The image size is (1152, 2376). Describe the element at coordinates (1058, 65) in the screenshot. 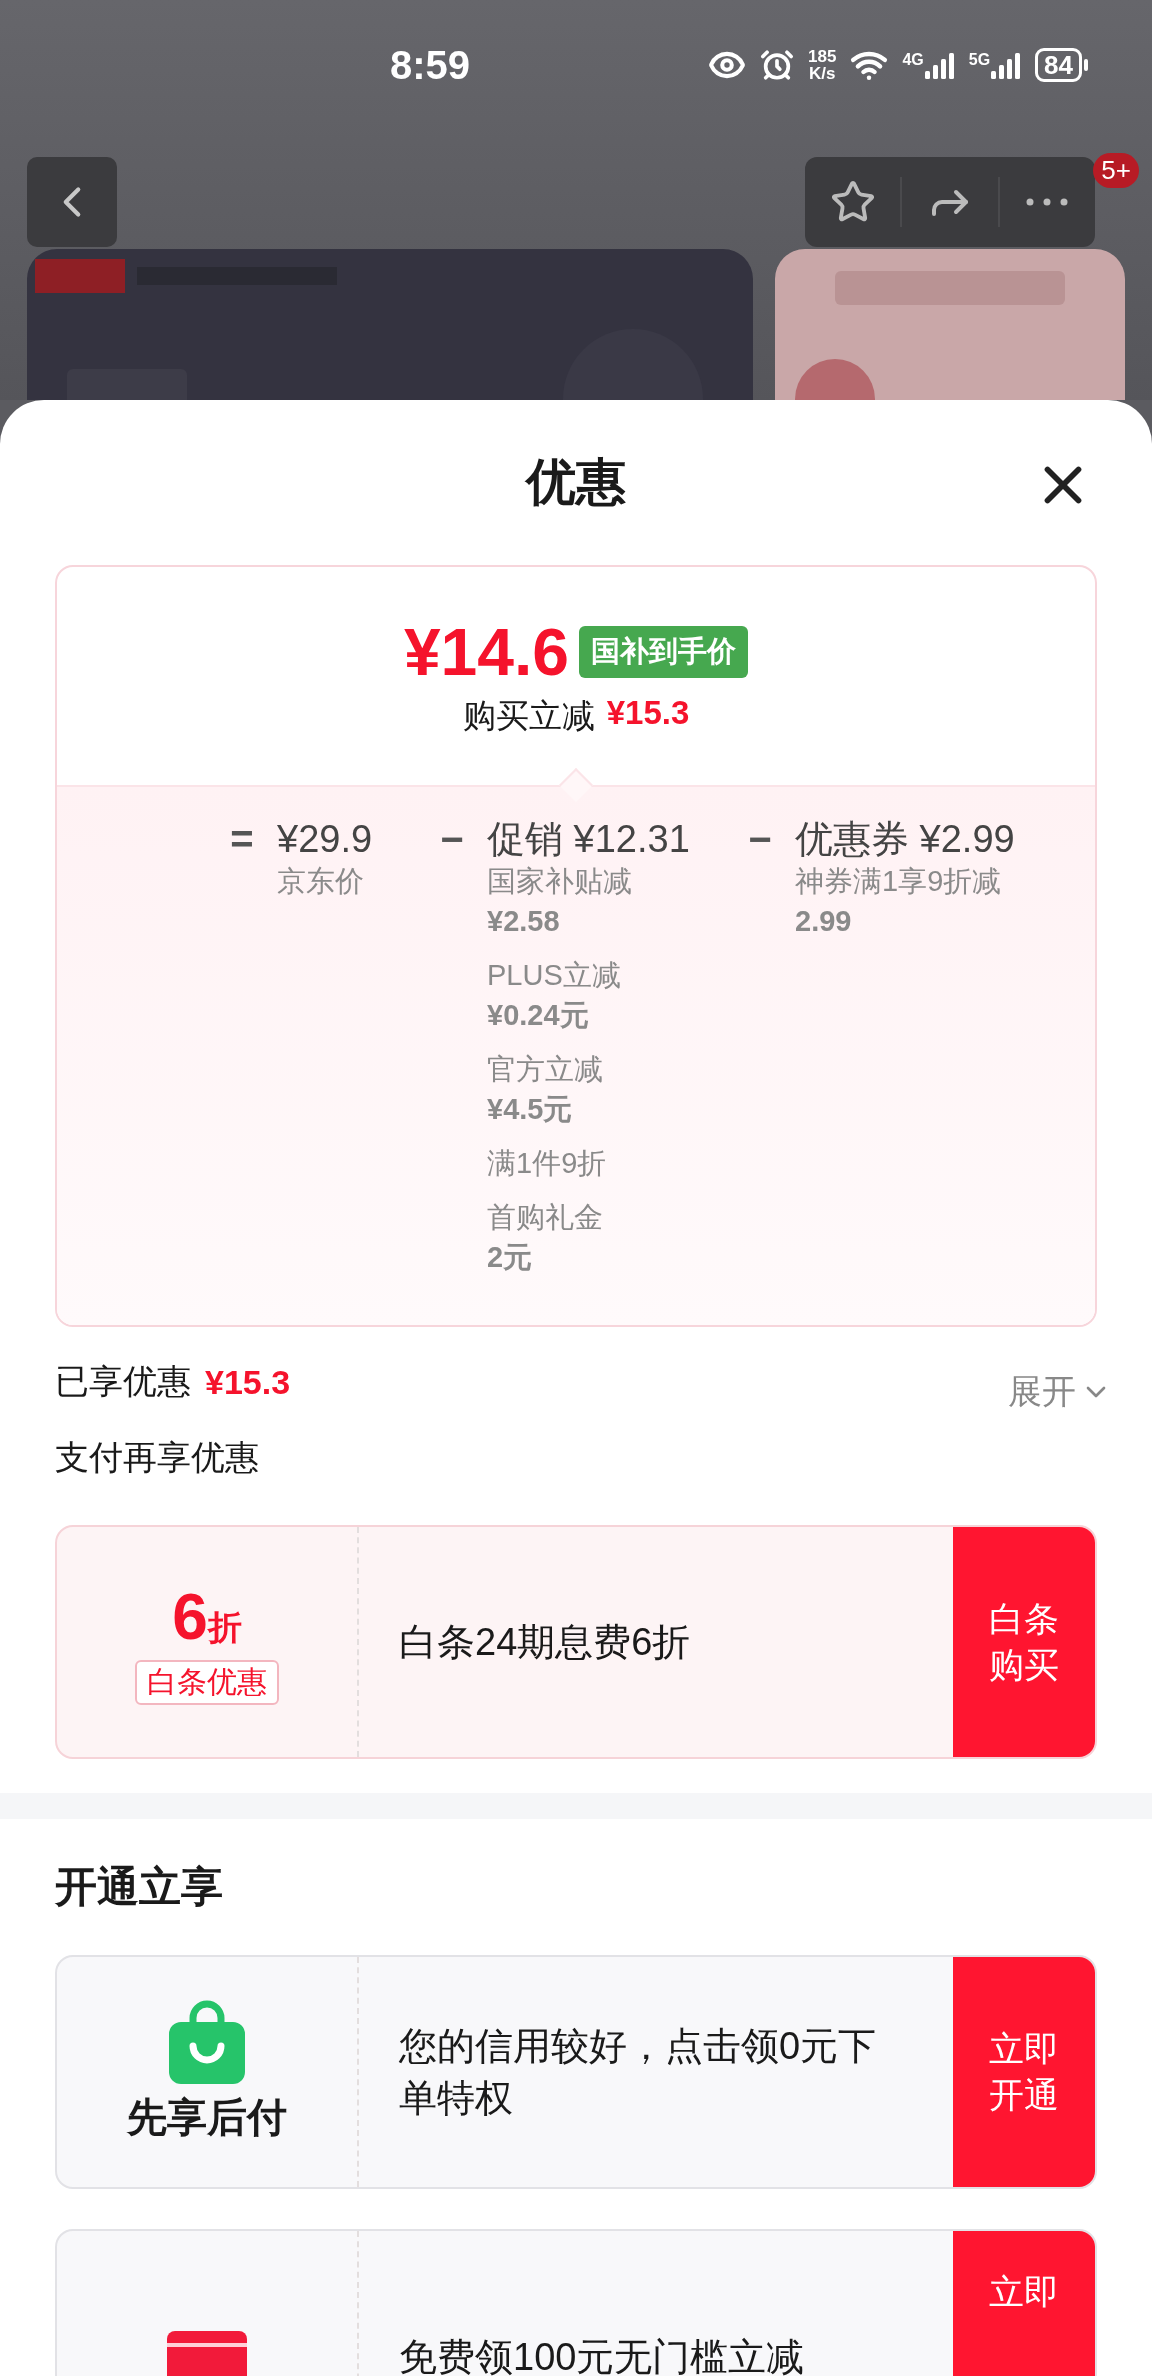

I see `battery-level: 84` at that location.